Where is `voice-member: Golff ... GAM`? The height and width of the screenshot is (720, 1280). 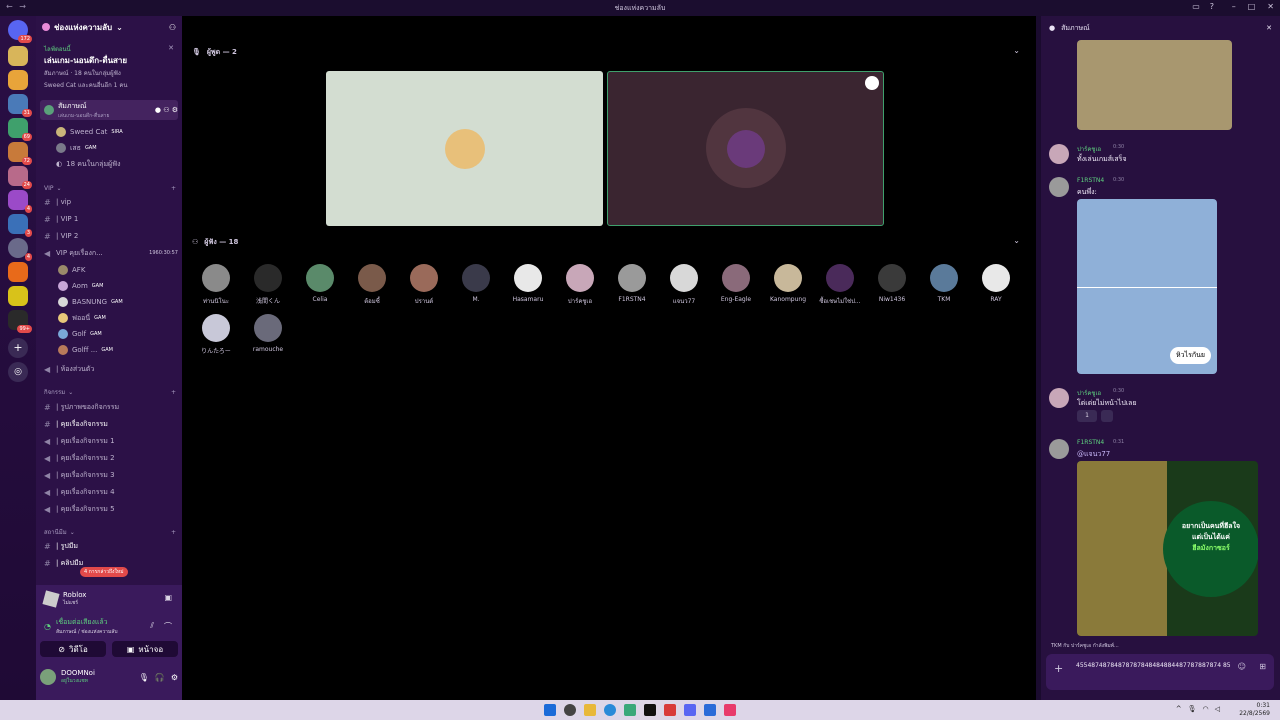 voice-member: Golff ... GAM is located at coordinates (118, 350).